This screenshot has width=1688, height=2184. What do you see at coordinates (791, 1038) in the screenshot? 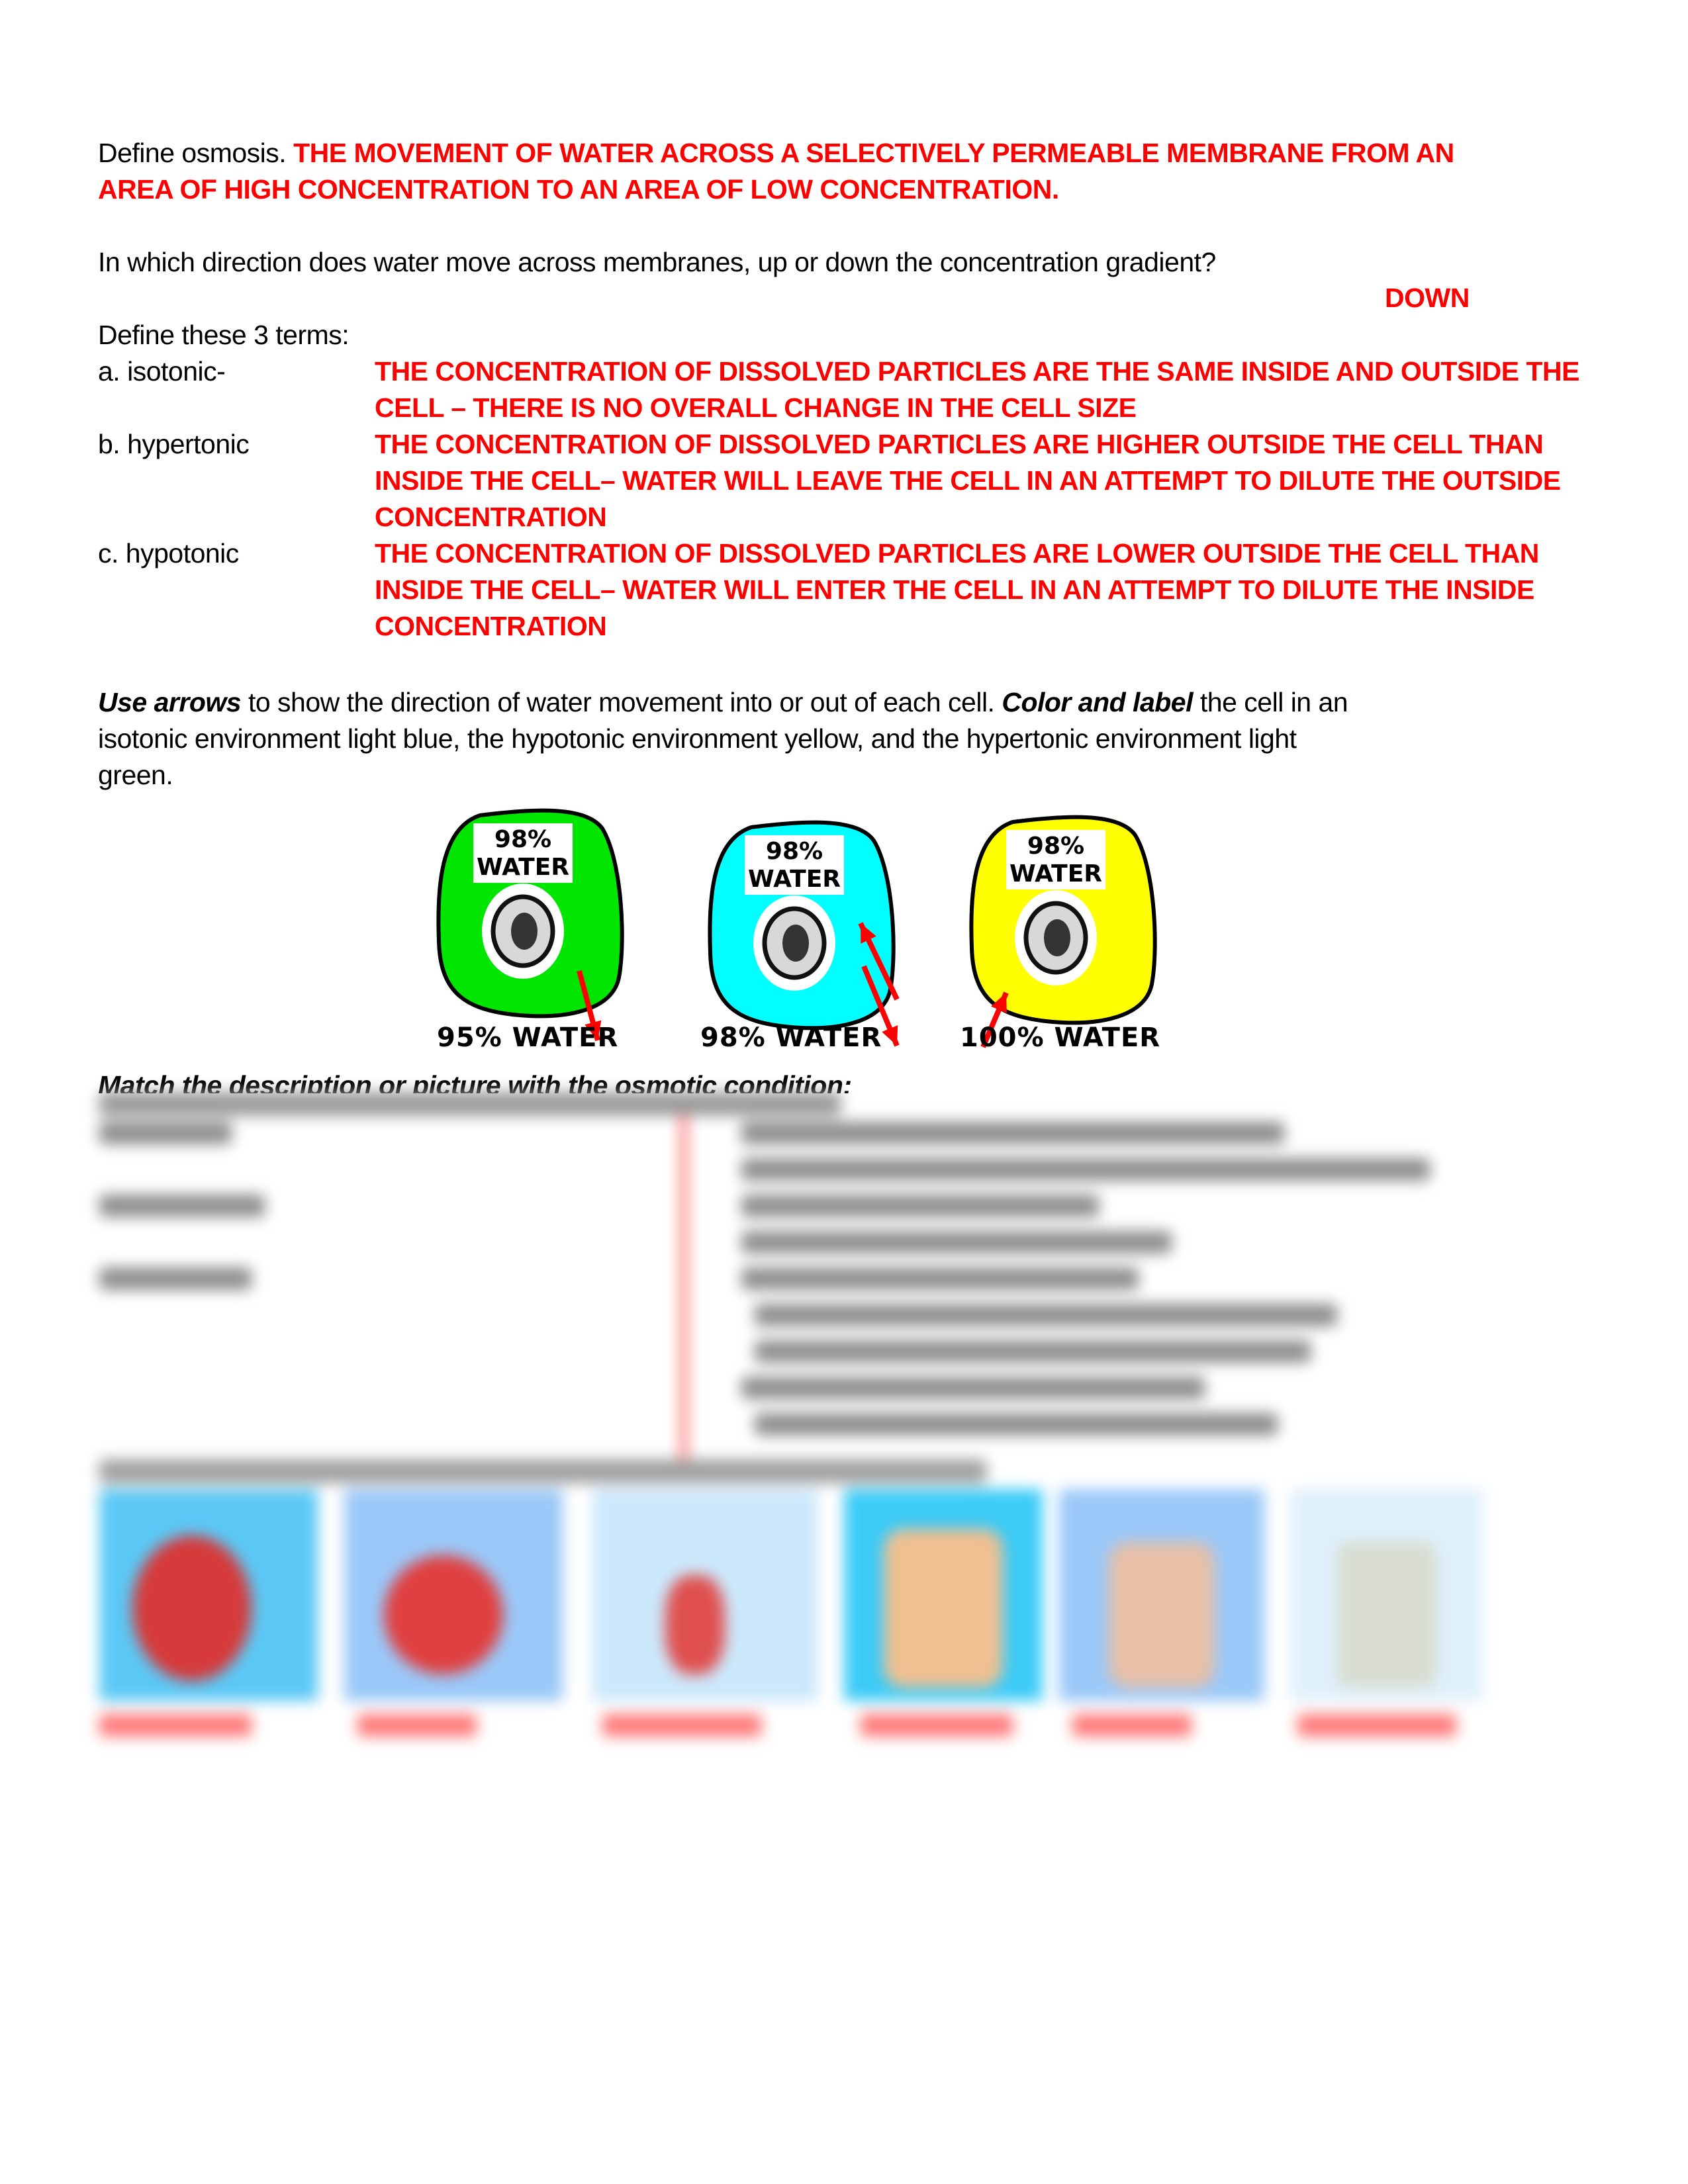
I see `outside-water-label: 98% WATER` at bounding box center [791, 1038].